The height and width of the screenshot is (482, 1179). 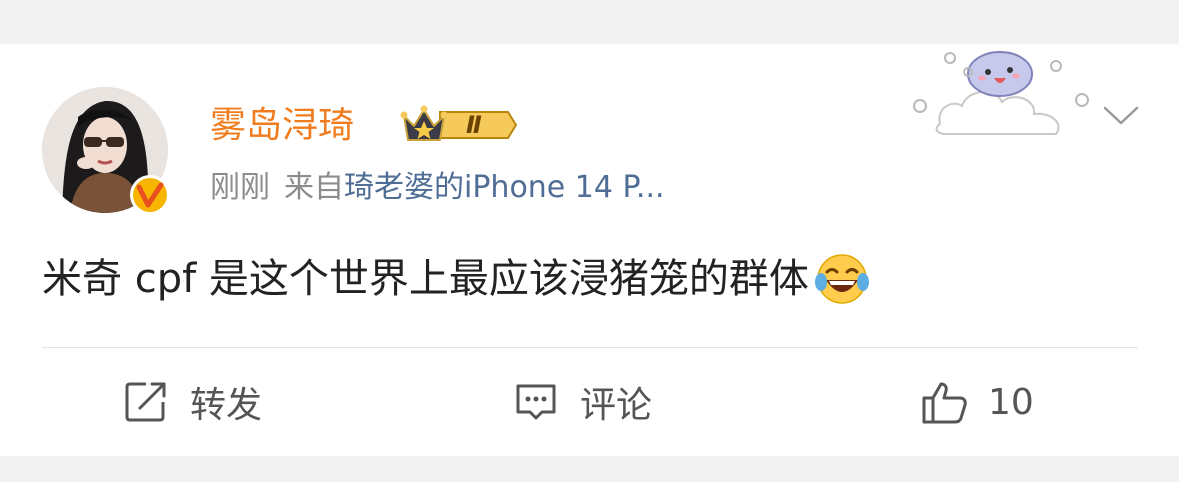 I want to click on verified-v-badge-icon, so click(x=150, y=195).